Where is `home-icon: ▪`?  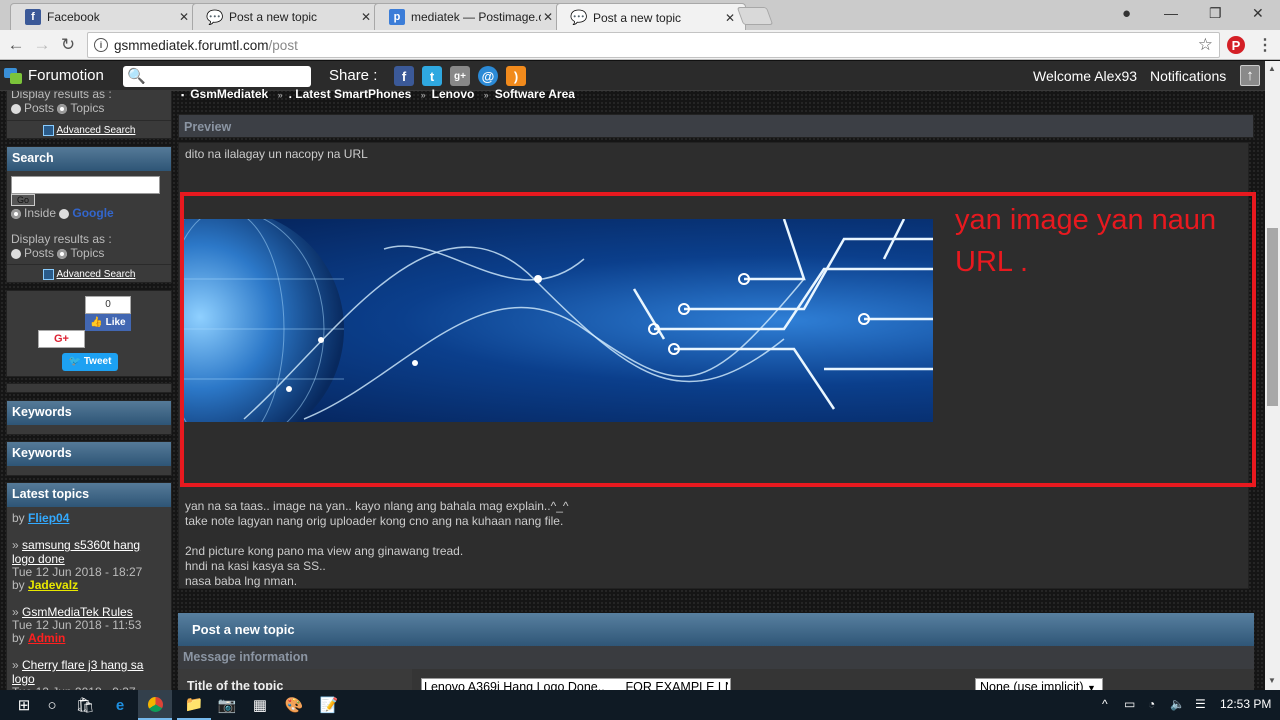
home-icon: ▪ is located at coordinates (183, 95).